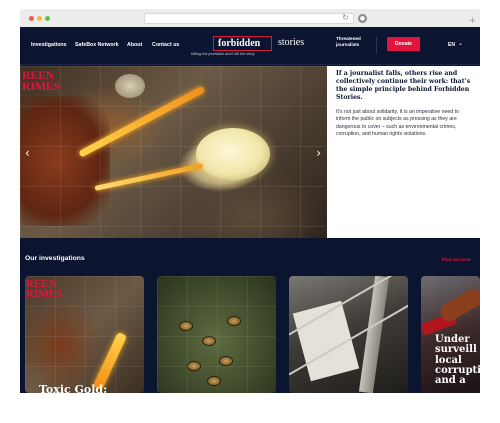 The height and width of the screenshot is (423, 500). What do you see at coordinates (49, 45) in the screenshot?
I see `nav-investigations: Investigations` at bounding box center [49, 45].